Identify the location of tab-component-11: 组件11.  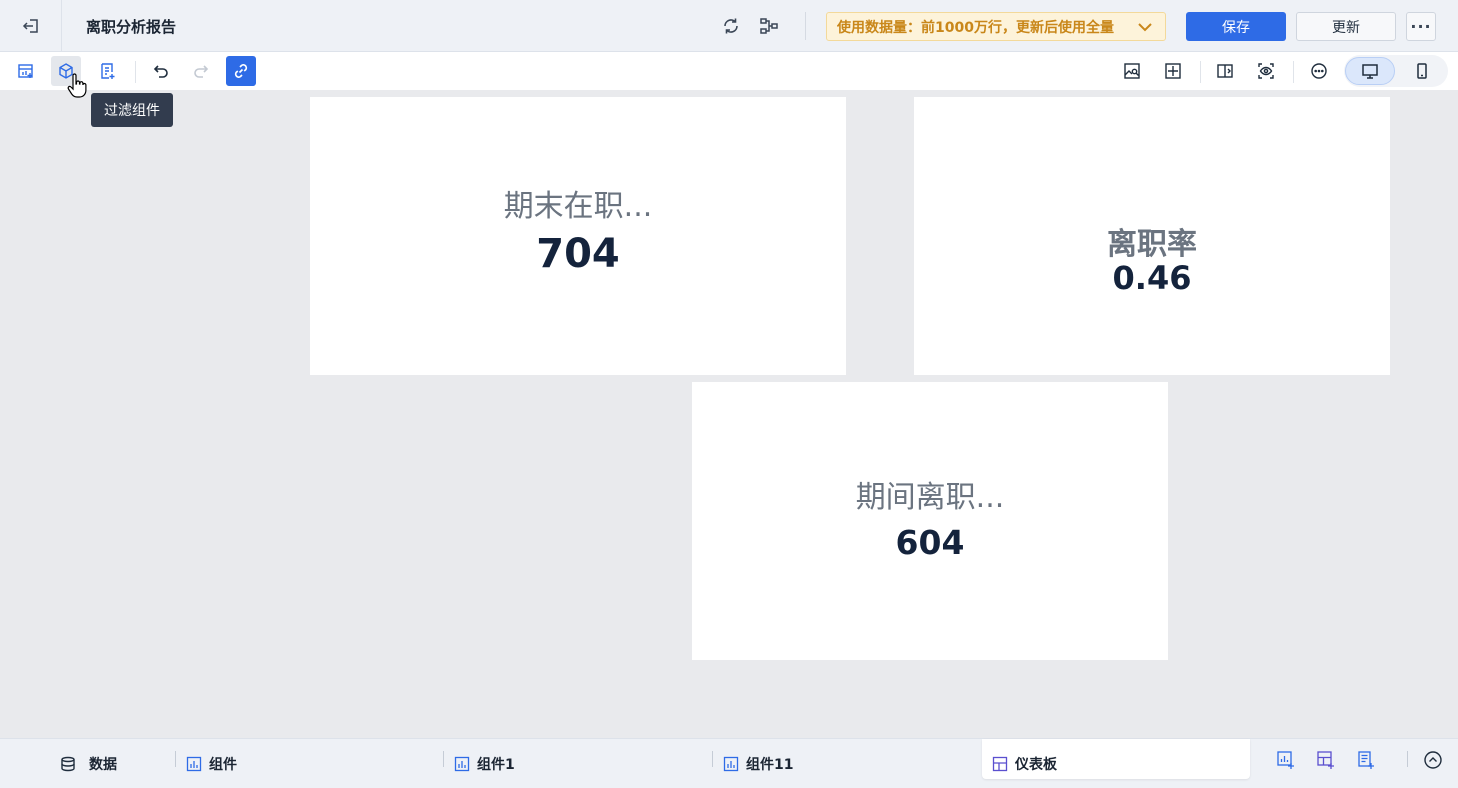
(758, 764).